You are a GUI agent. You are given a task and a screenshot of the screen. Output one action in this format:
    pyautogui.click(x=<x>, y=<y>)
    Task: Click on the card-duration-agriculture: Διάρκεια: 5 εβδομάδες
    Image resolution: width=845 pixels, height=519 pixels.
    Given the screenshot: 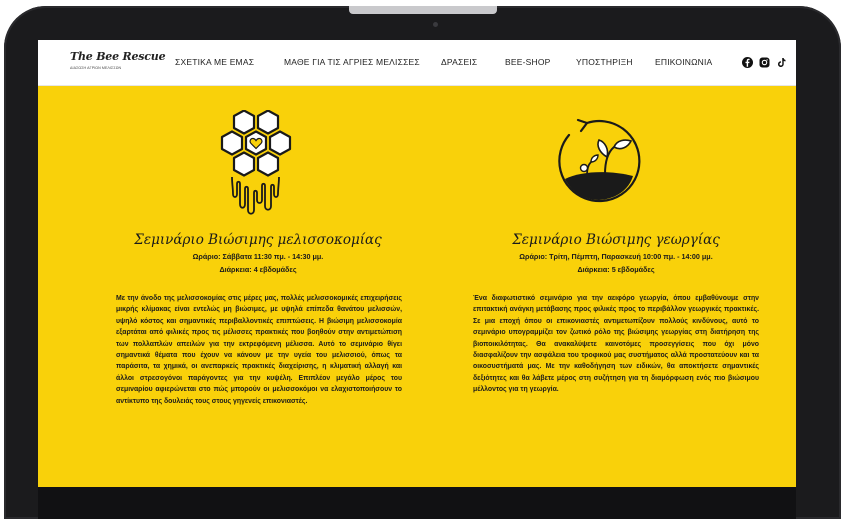 What is the action you would take?
    pyautogui.click(x=616, y=269)
    